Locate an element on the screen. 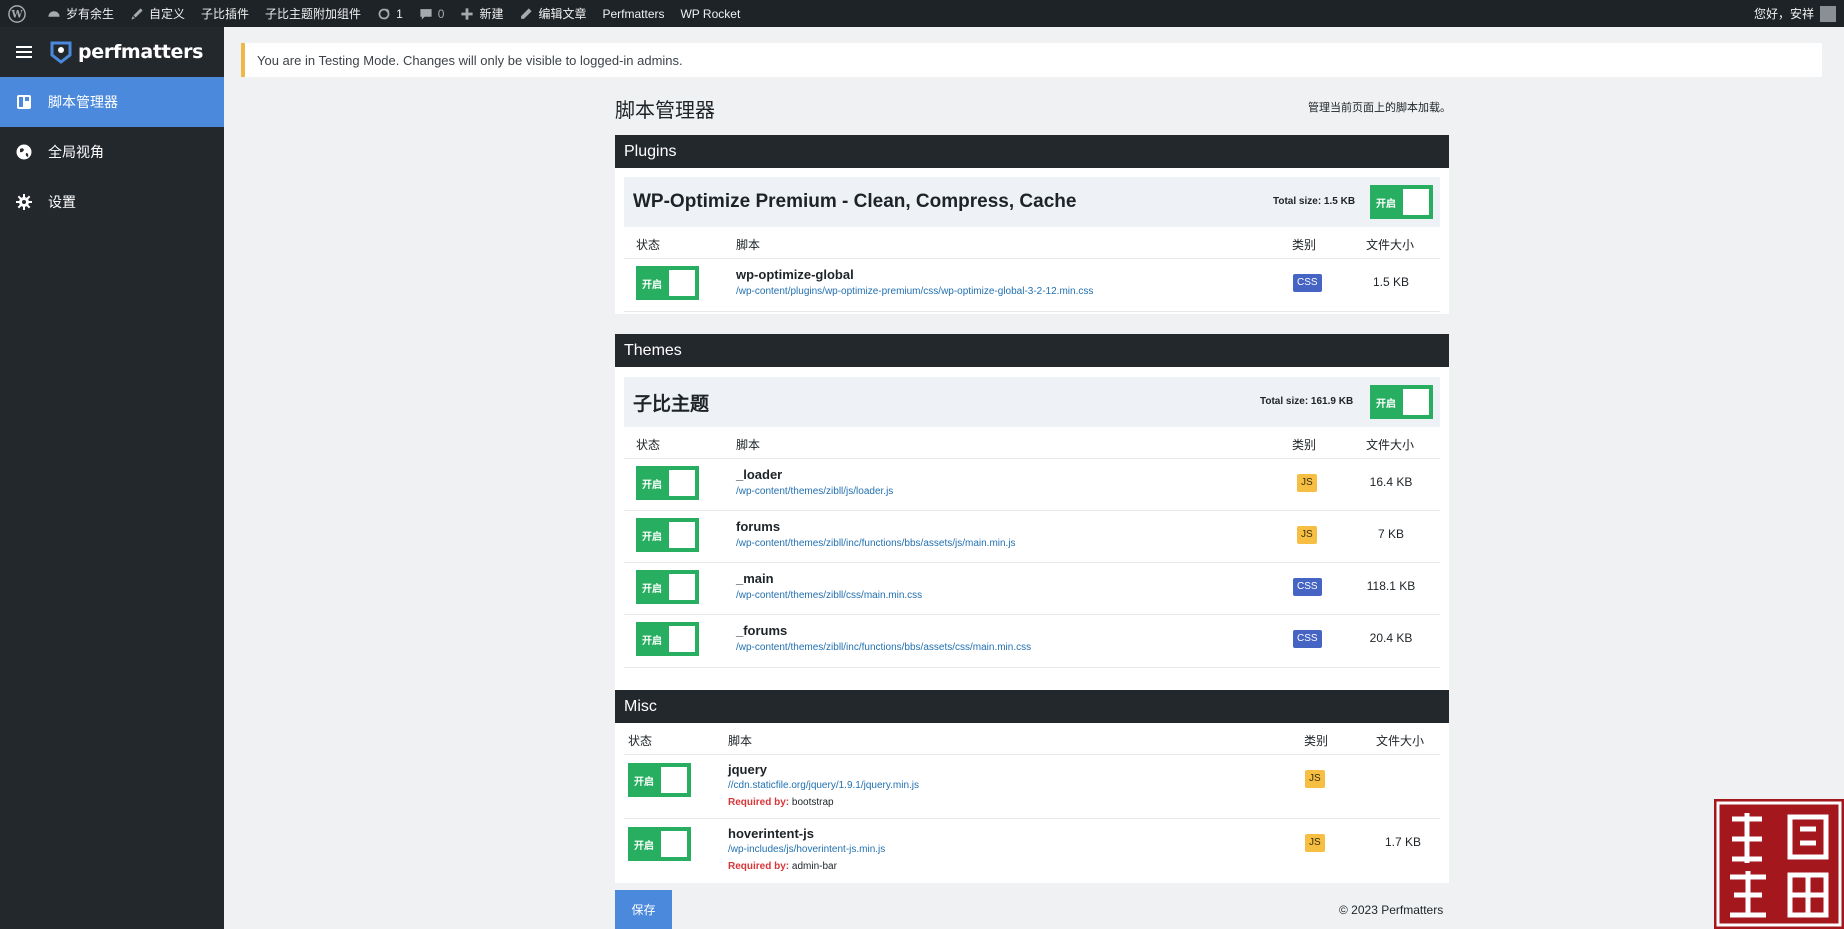 The height and width of the screenshot is (929, 1844). section-header-themes: Themes is located at coordinates (1032, 350).